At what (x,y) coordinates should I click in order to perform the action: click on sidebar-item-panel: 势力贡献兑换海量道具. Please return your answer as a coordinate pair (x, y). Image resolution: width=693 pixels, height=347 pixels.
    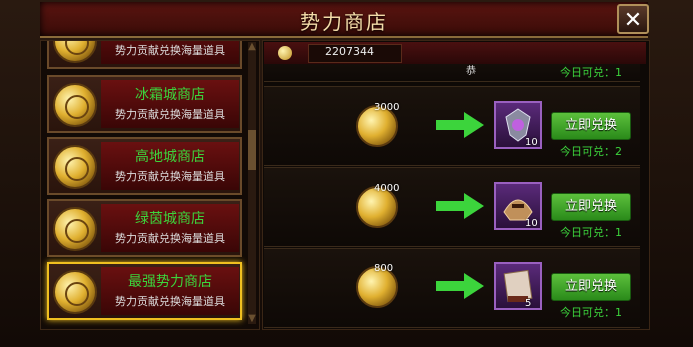
    Looking at the image, I should click on (170, 52).